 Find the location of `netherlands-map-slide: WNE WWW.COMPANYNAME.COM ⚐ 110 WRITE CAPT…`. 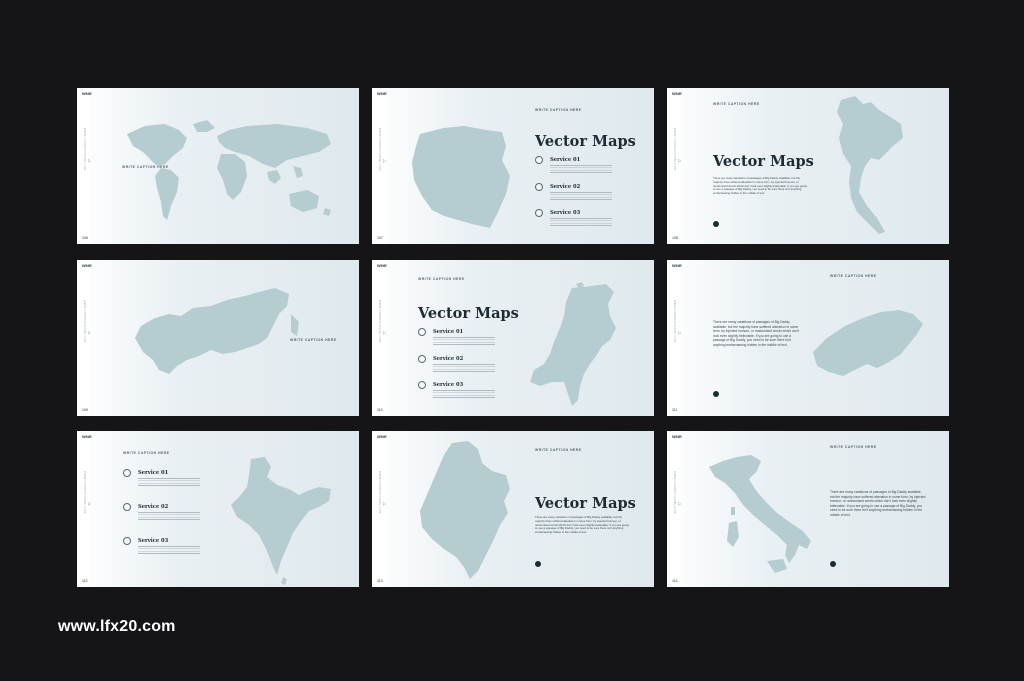

netherlands-map-slide: WNE WWW.COMPANYNAME.COM ⚐ 110 WRITE CAPT… is located at coordinates (513, 338).